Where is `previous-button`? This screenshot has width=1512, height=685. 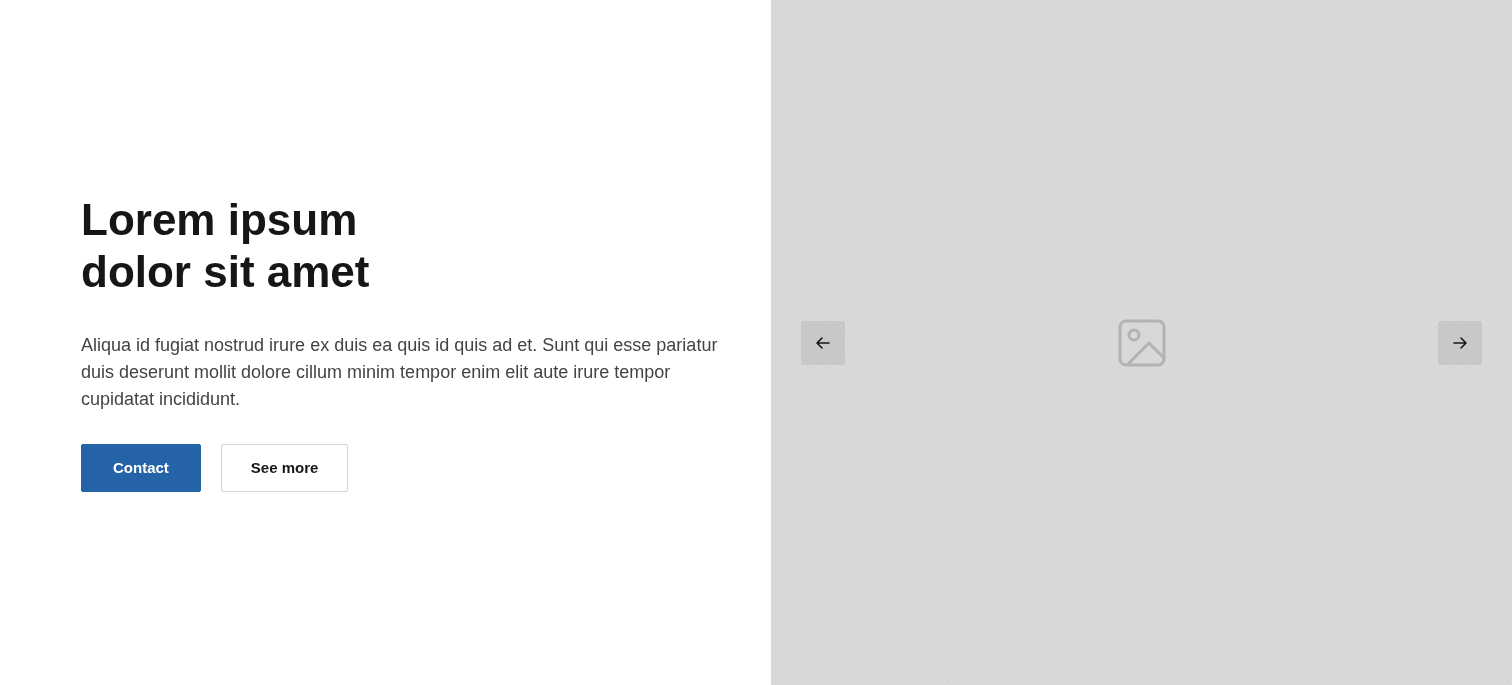 previous-button is located at coordinates (823, 342).